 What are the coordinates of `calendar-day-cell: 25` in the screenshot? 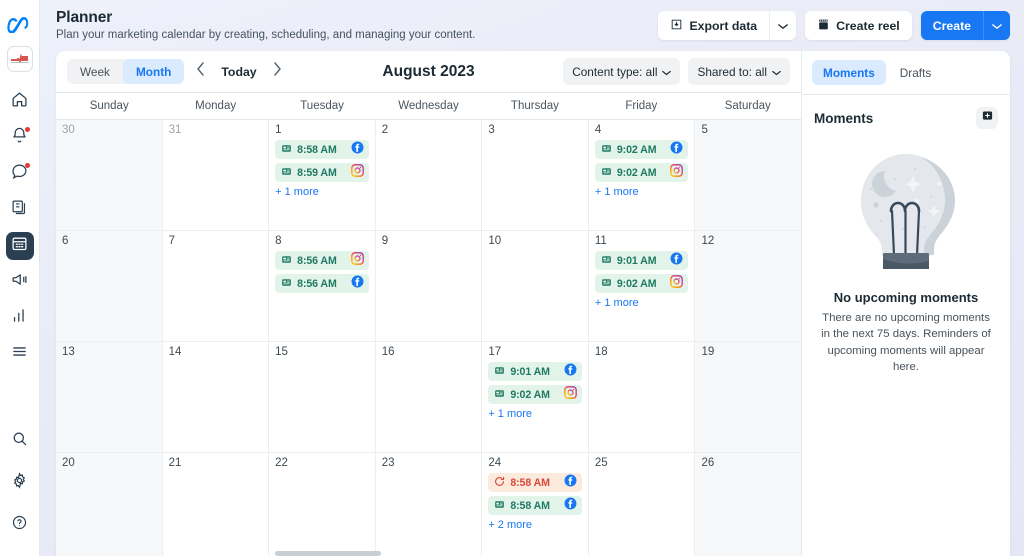 It's located at (642, 504).